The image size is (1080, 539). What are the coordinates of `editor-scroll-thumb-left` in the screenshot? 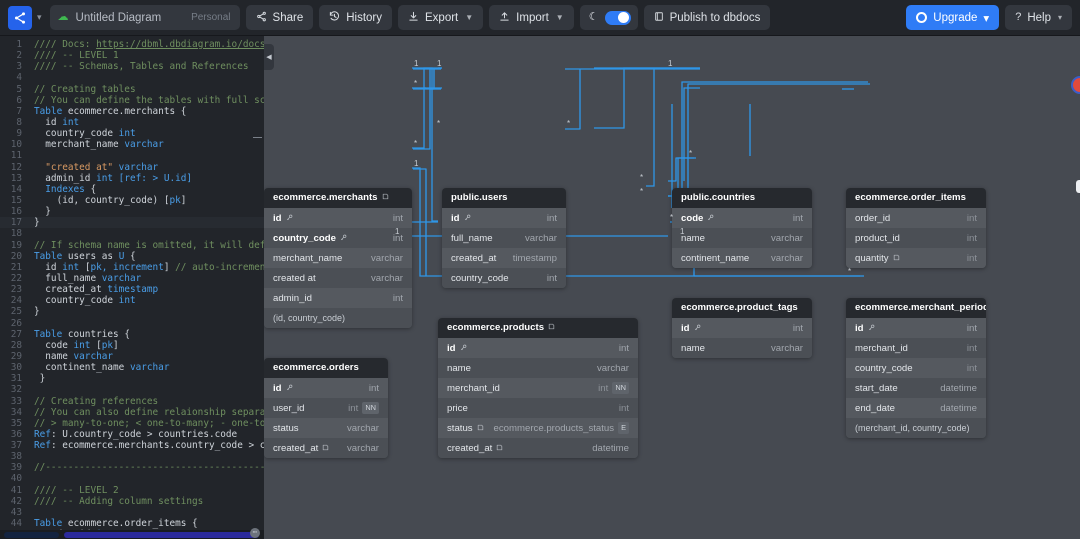 It's located at (31, 534).